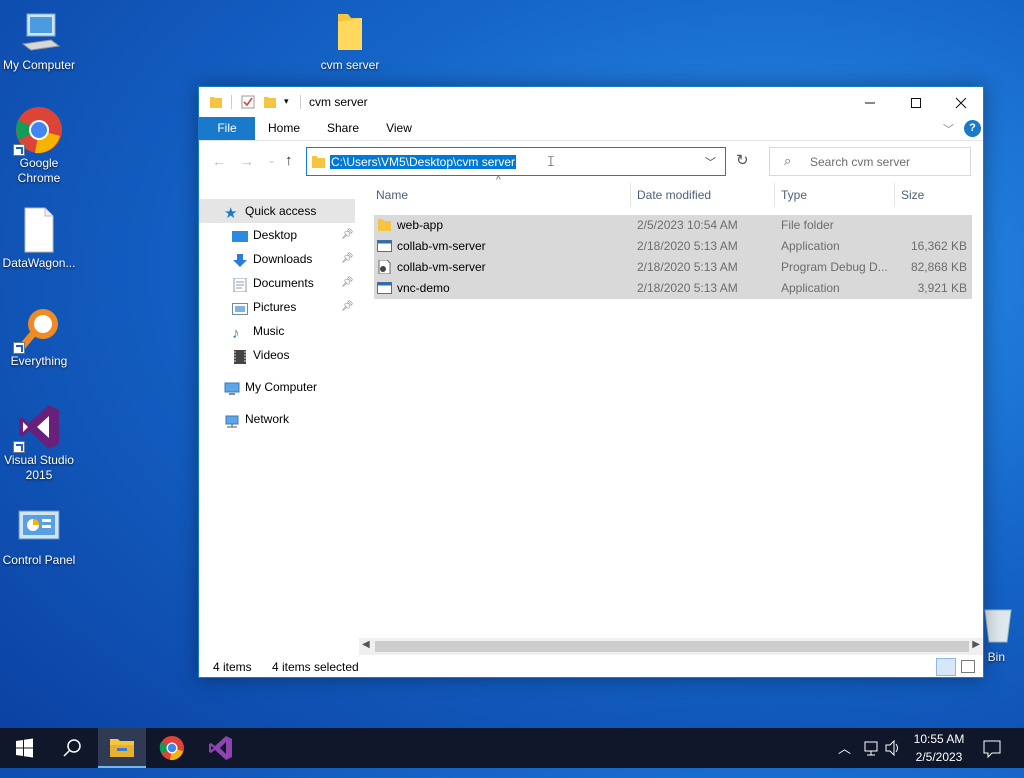 Image resolution: width=1024 pixels, height=778 pixels. I want to click on desktop-icon-everything: Everything, so click(39, 336).